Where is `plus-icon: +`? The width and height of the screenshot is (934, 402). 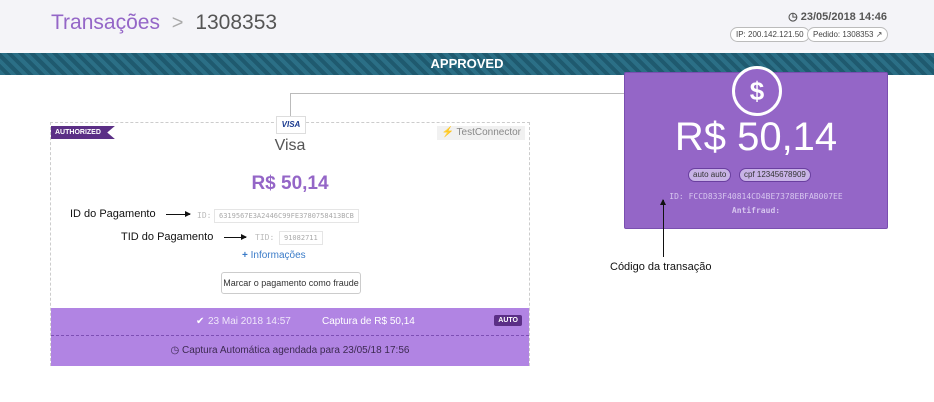 plus-icon: + is located at coordinates (245, 255).